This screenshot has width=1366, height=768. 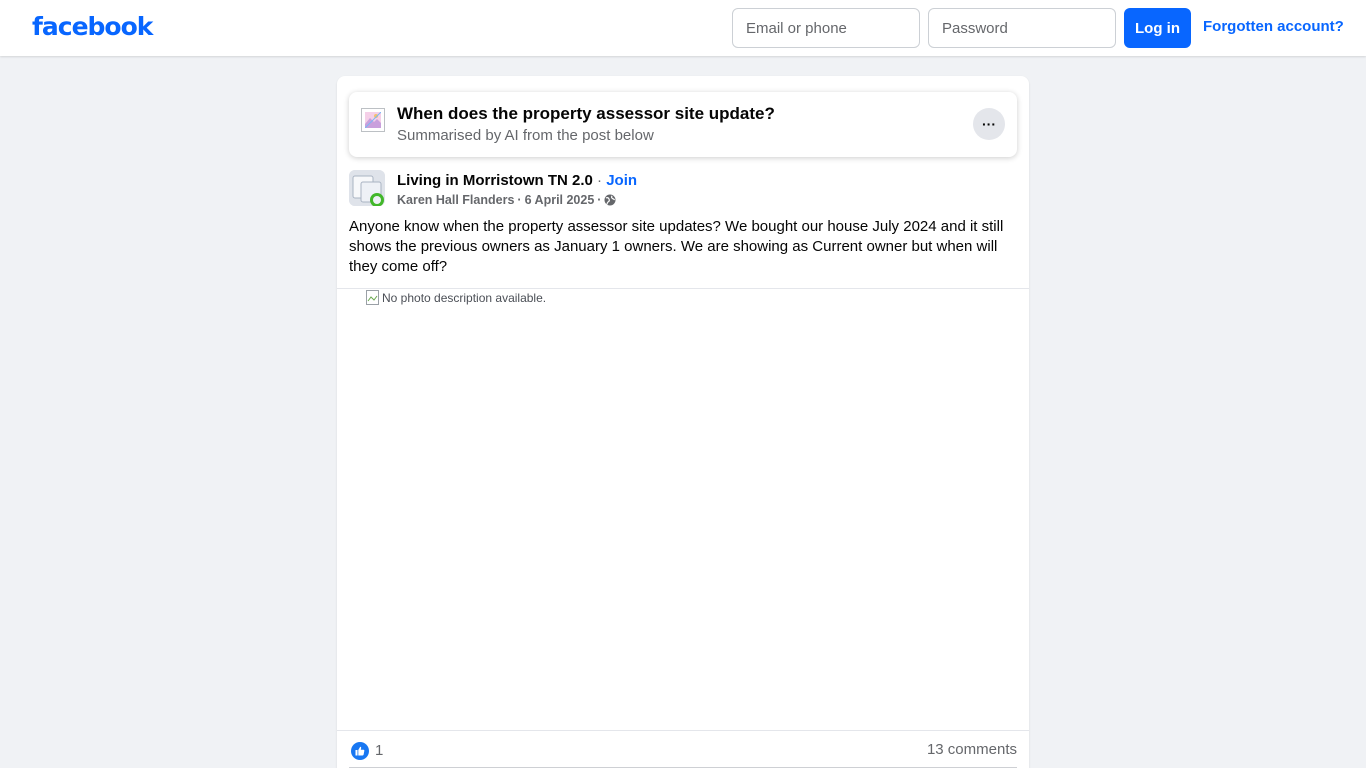 I want to click on broken-image-placeholder: No photo description available., so click(x=456, y=298).